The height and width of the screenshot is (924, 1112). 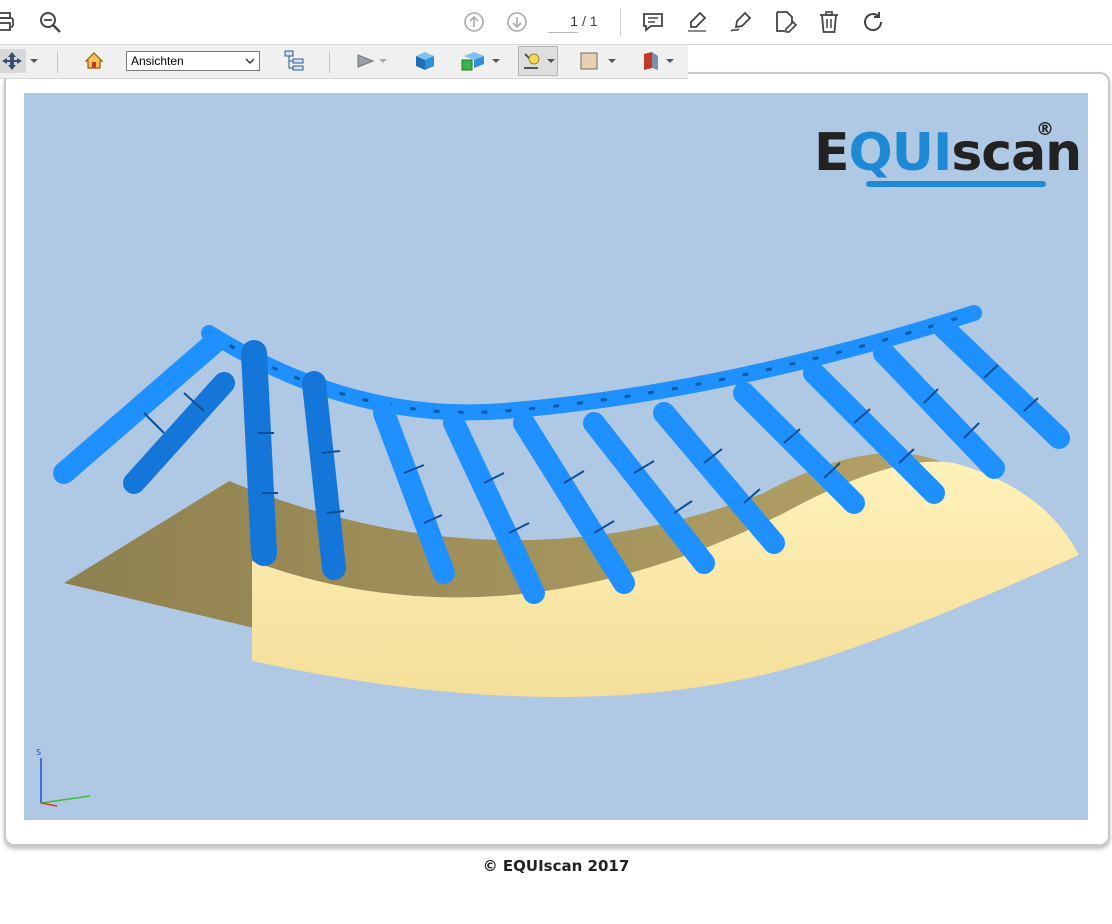 What do you see at coordinates (590, 21) in the screenshot?
I see `page-total: / 1` at bounding box center [590, 21].